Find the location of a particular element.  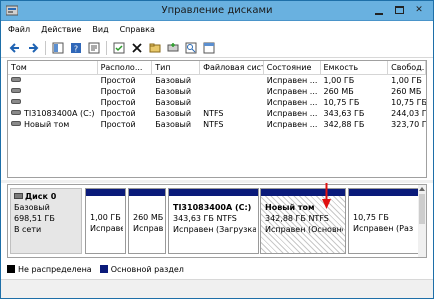

legend-swatch-black is located at coordinates (11, 269).